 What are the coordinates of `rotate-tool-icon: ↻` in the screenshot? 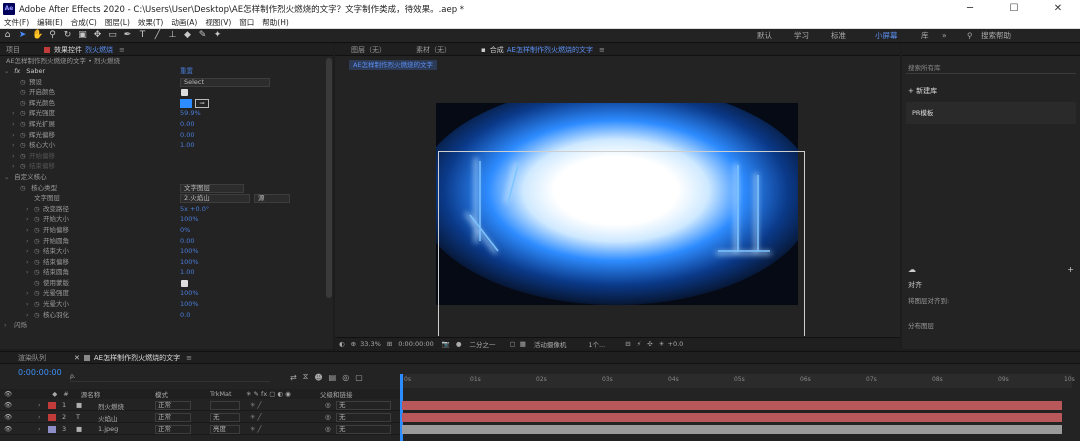 It's located at (67, 35).